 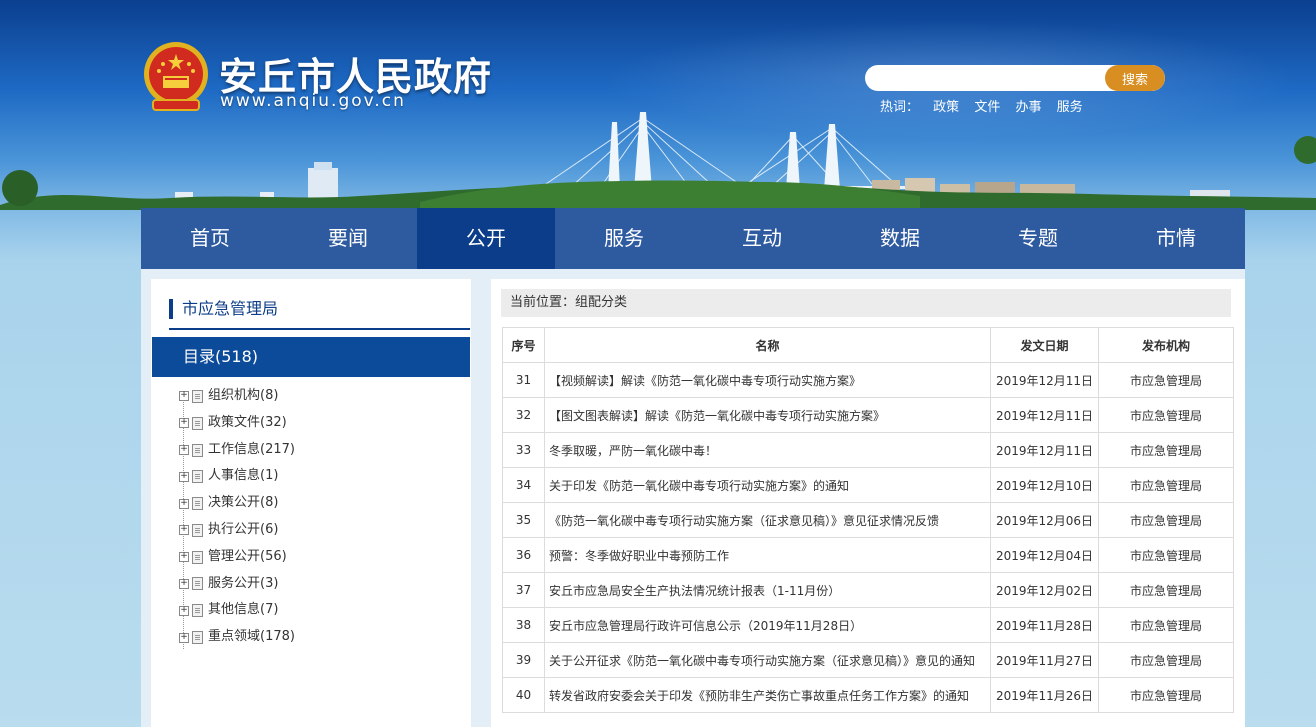 I want to click on row-number: 39, so click(x=523, y=660).